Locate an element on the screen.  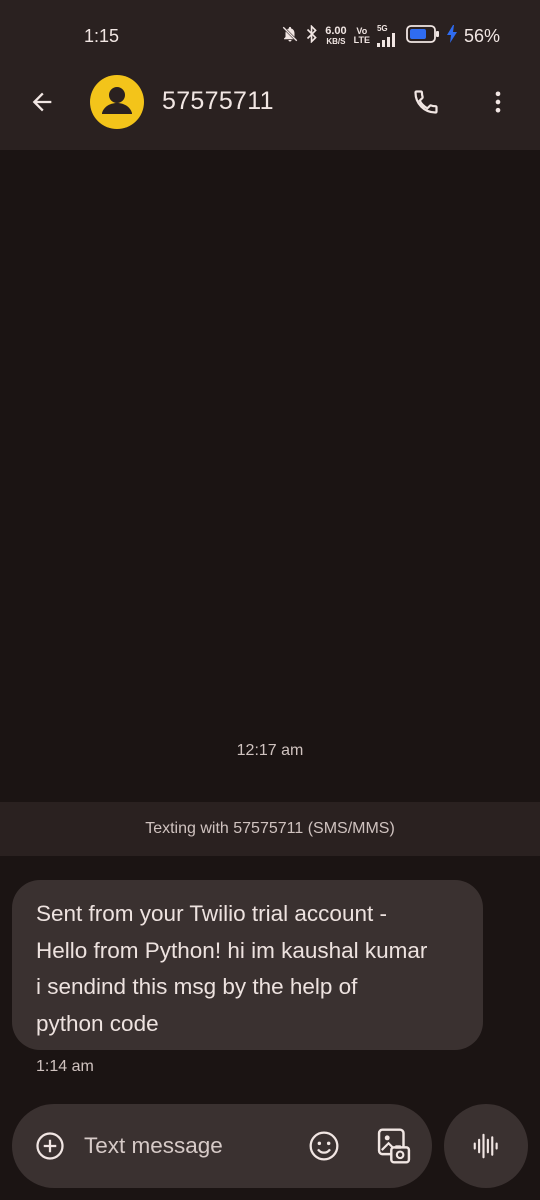
voice-waveform-icon is located at coordinates (485, 1146).